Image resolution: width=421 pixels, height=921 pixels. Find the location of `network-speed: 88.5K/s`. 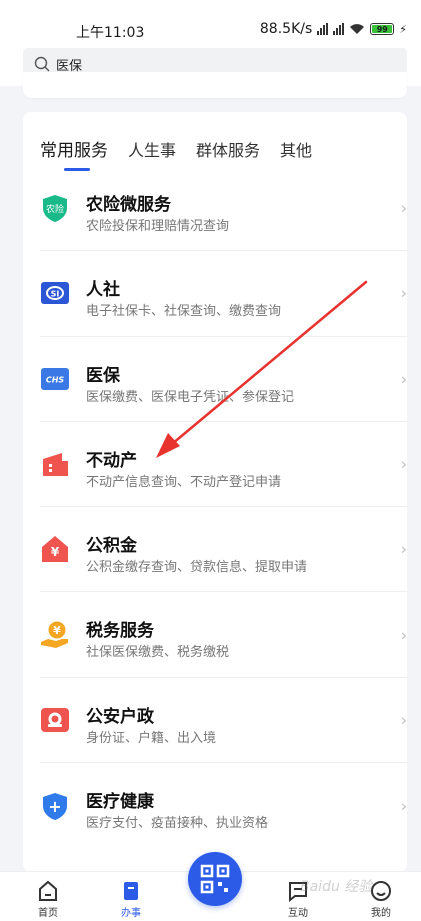

network-speed: 88.5K/s is located at coordinates (286, 29).